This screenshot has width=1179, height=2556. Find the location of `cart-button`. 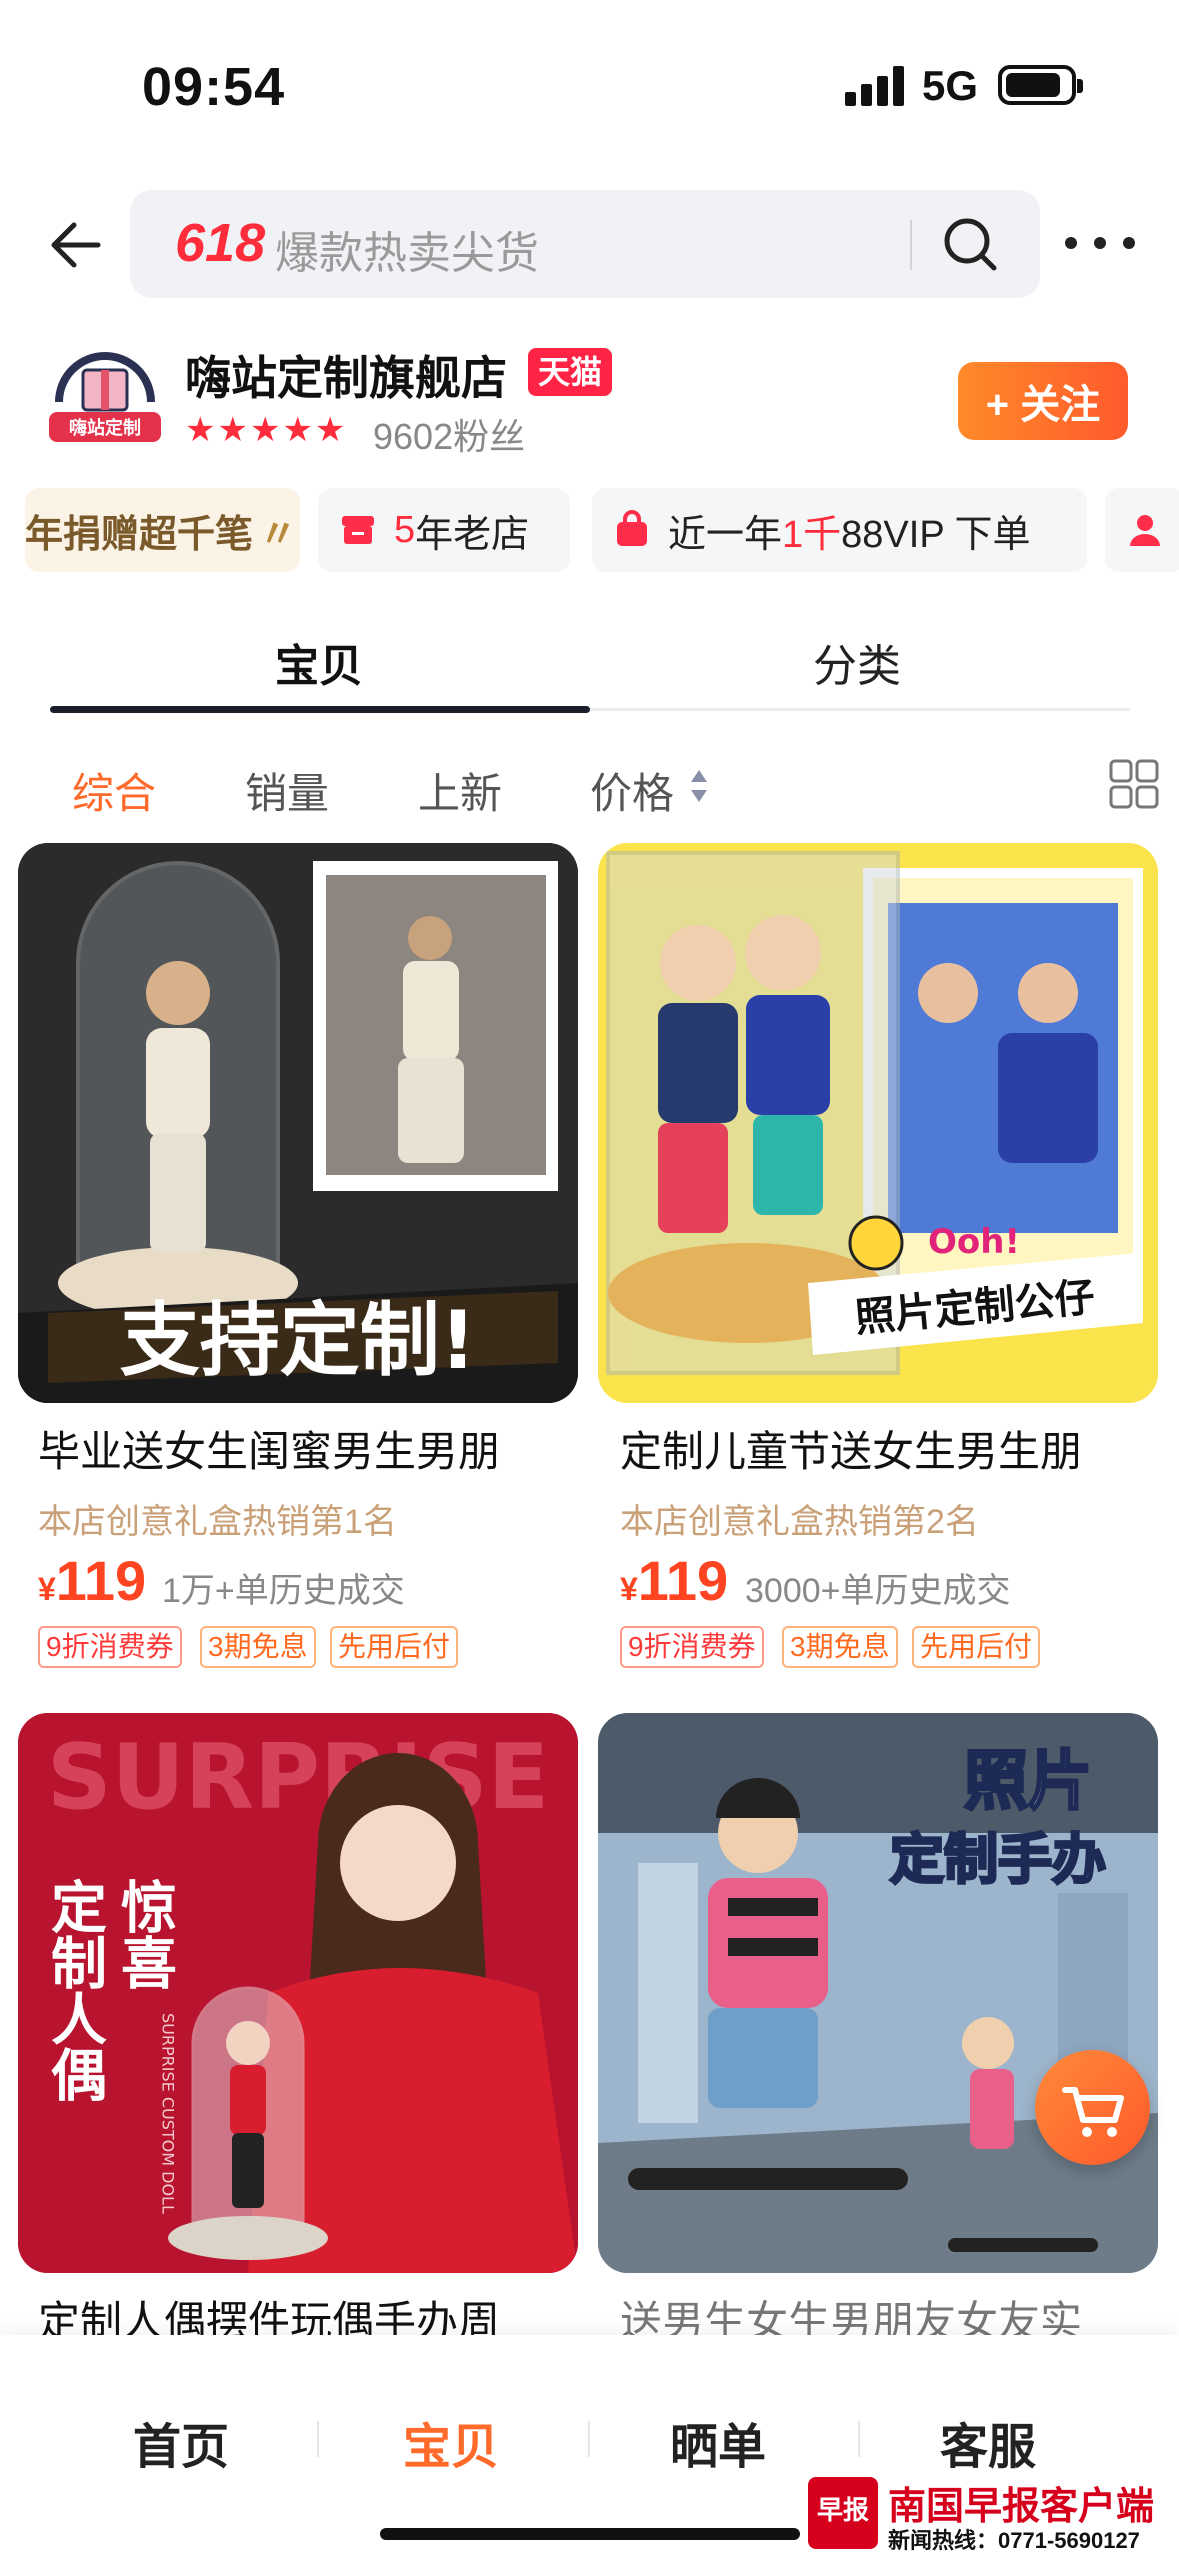

cart-button is located at coordinates (1092, 2107).